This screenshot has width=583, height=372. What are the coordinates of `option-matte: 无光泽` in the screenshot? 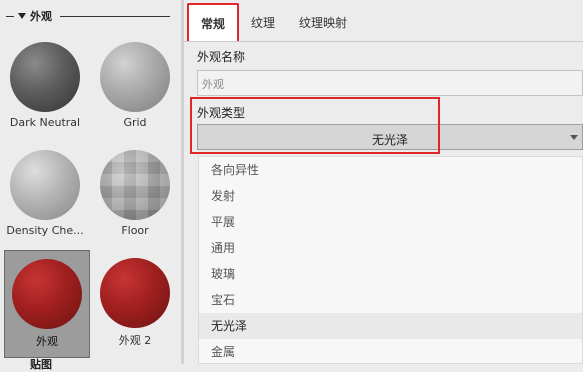 It's located at (390, 326).